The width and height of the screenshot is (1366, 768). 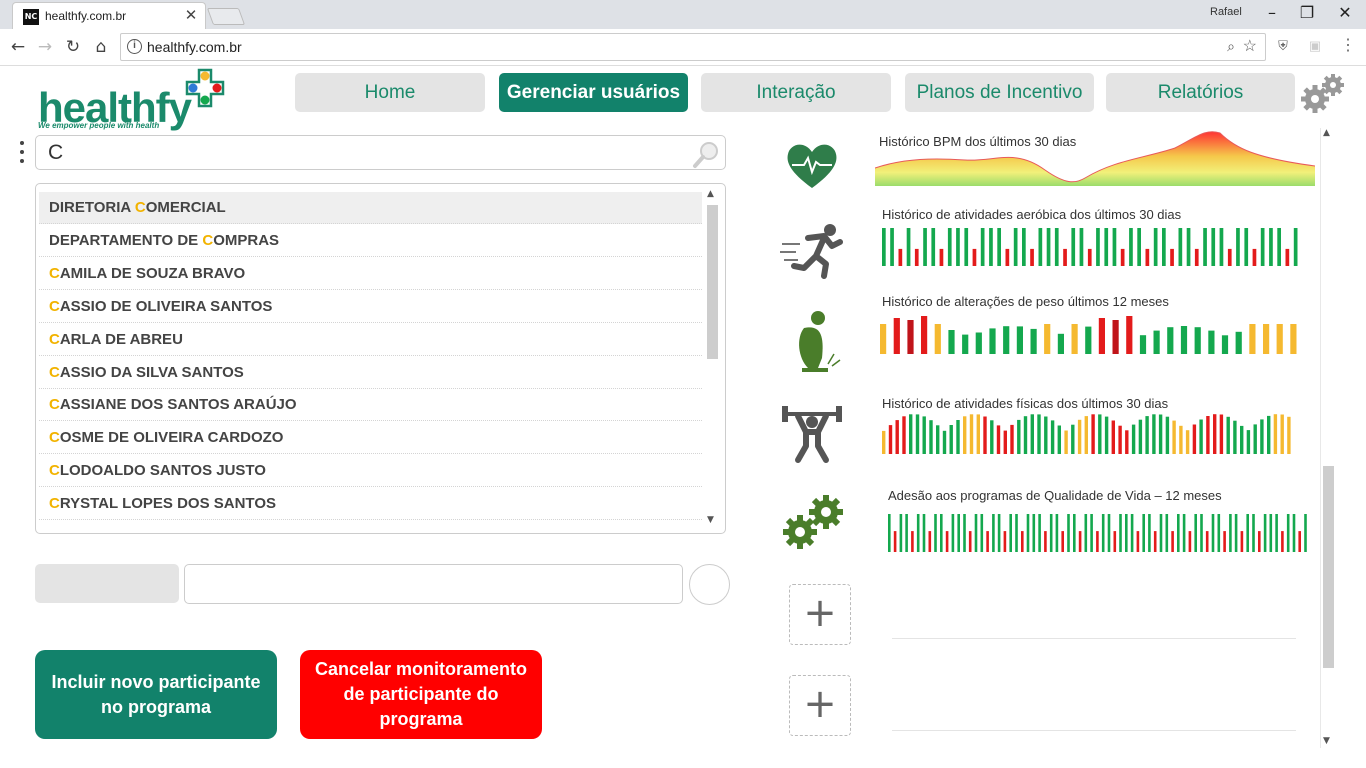 I want to click on extension-2-icon: ▣, so click(x=1315, y=46).